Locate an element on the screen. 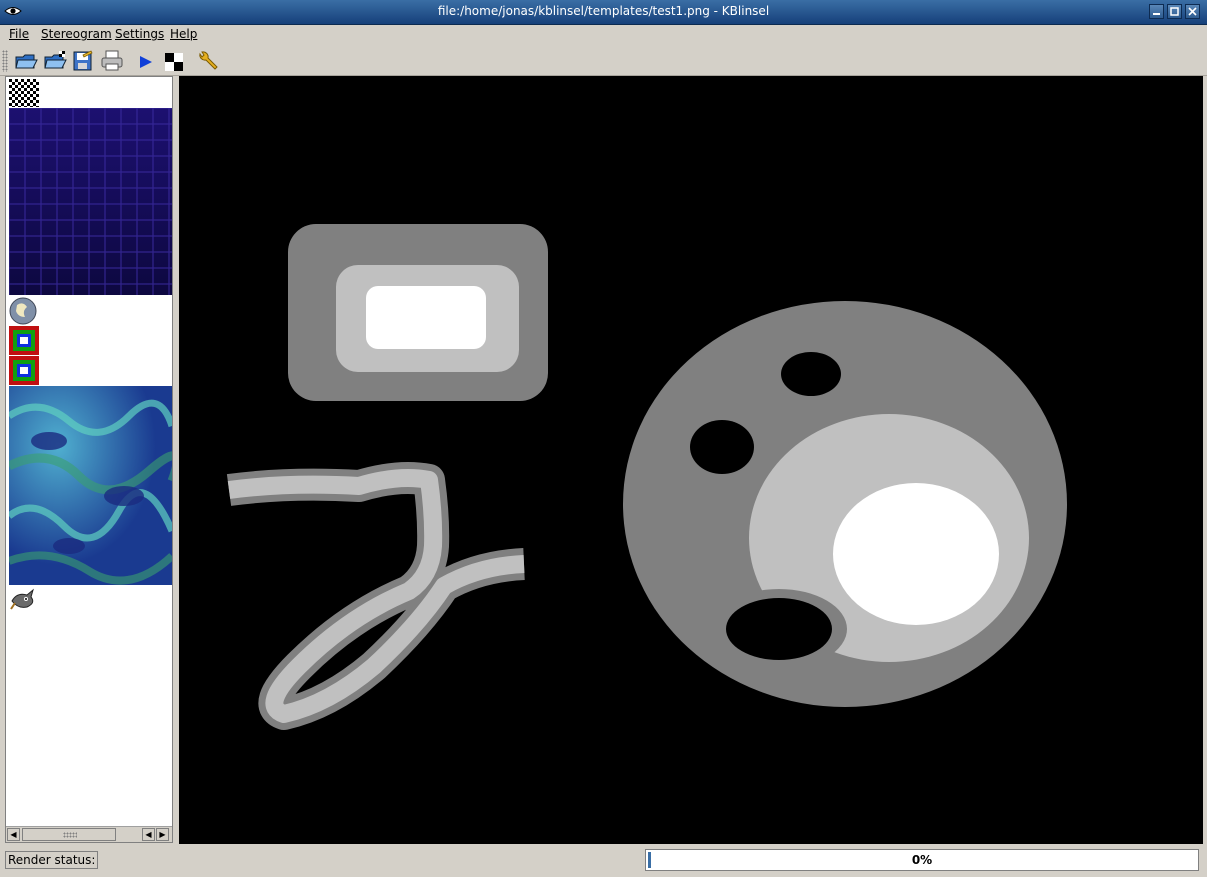  checker-pattern-icon is located at coordinates (174, 62).